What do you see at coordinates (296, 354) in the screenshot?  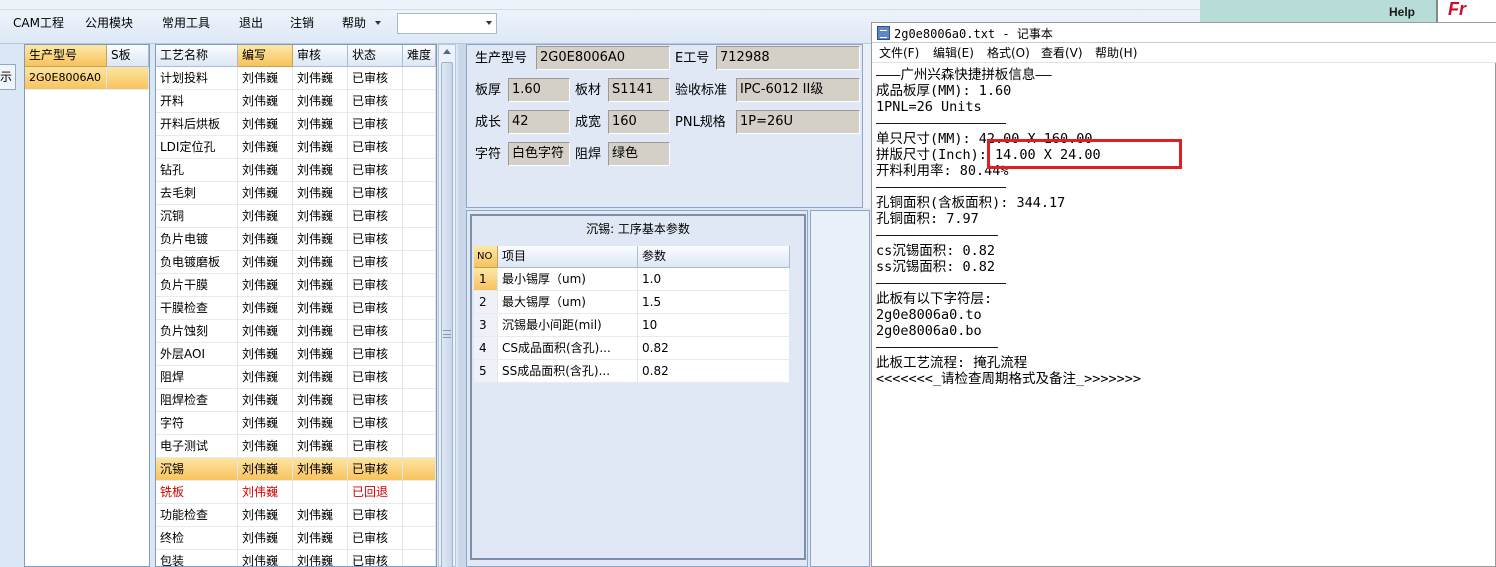 I see `table-row: 外层AOI 刘伟巍 刘伟巍 已审核` at bounding box center [296, 354].